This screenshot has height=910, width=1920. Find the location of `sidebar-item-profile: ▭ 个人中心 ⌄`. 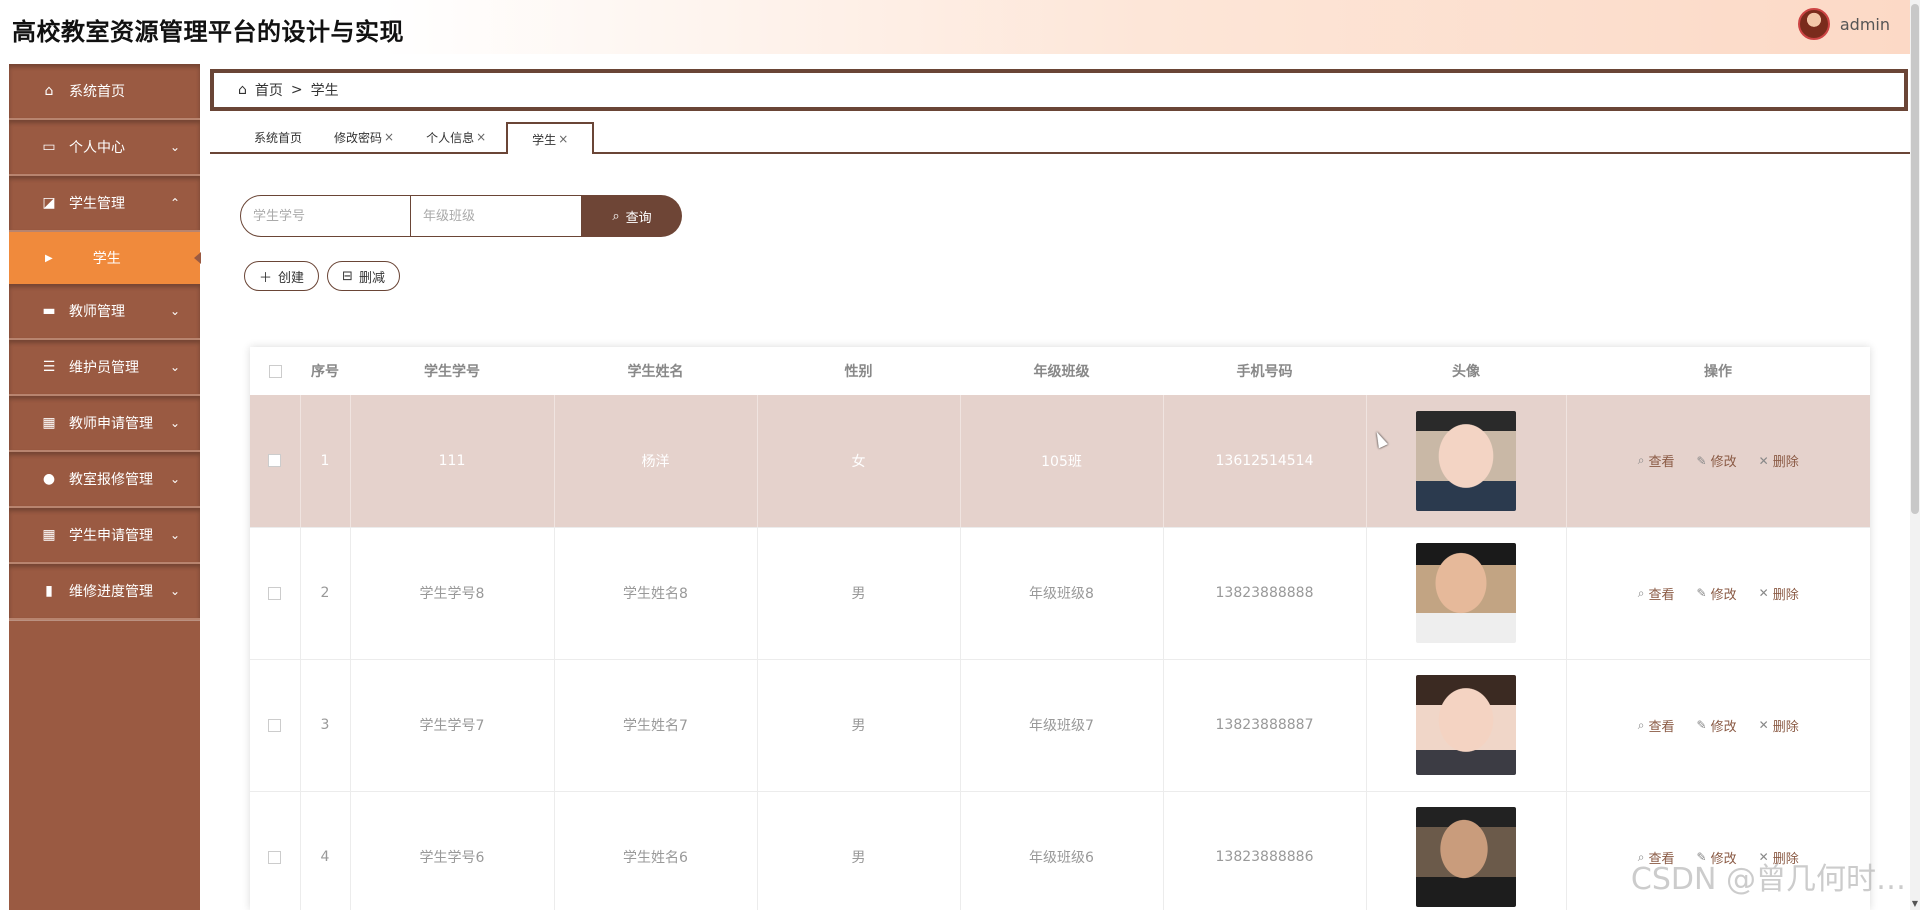

sidebar-item-profile: ▭ 个人中心 ⌄ is located at coordinates (104, 148).